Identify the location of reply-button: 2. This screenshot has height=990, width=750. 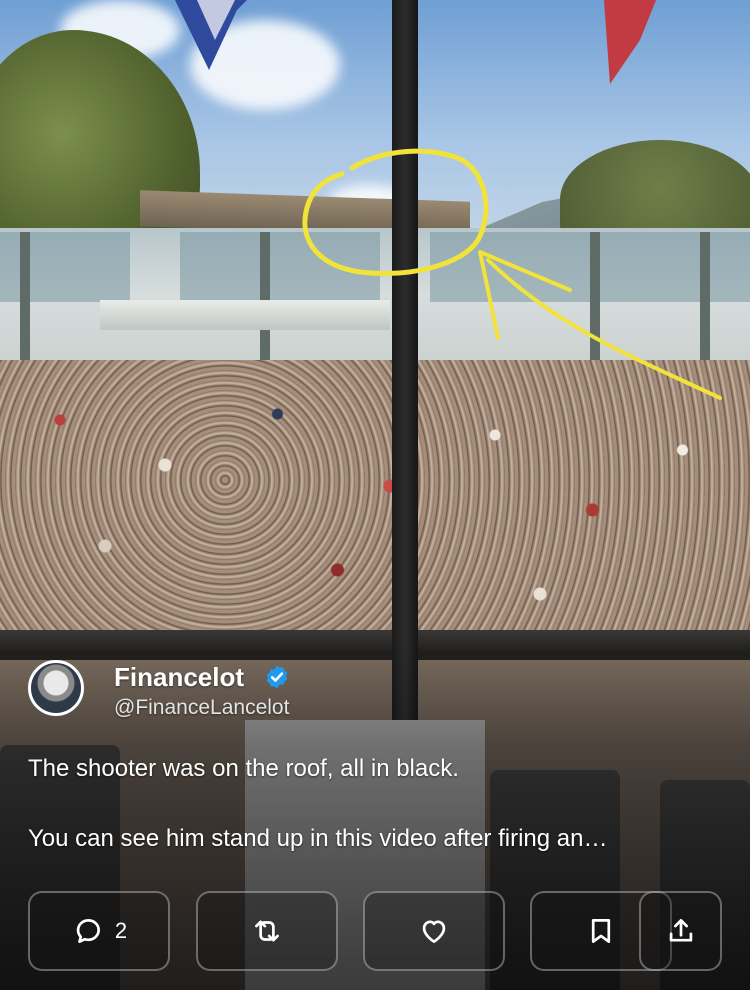
(99, 931).